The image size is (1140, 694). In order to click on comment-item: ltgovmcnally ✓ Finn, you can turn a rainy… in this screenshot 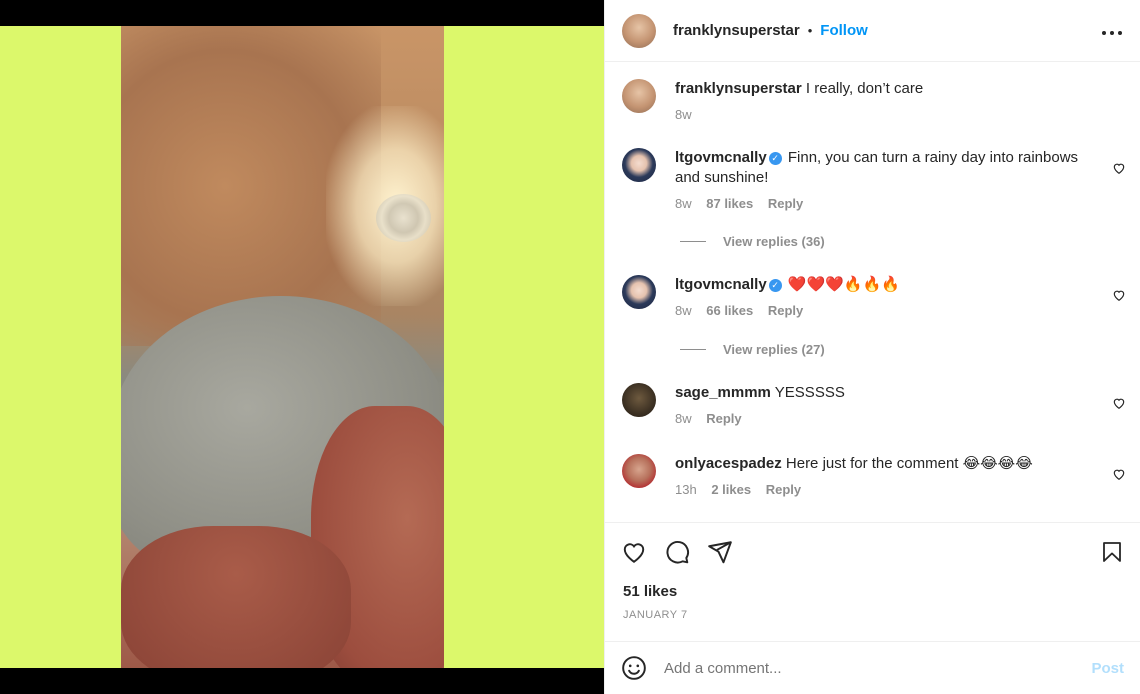, I will do `click(874, 181)`.